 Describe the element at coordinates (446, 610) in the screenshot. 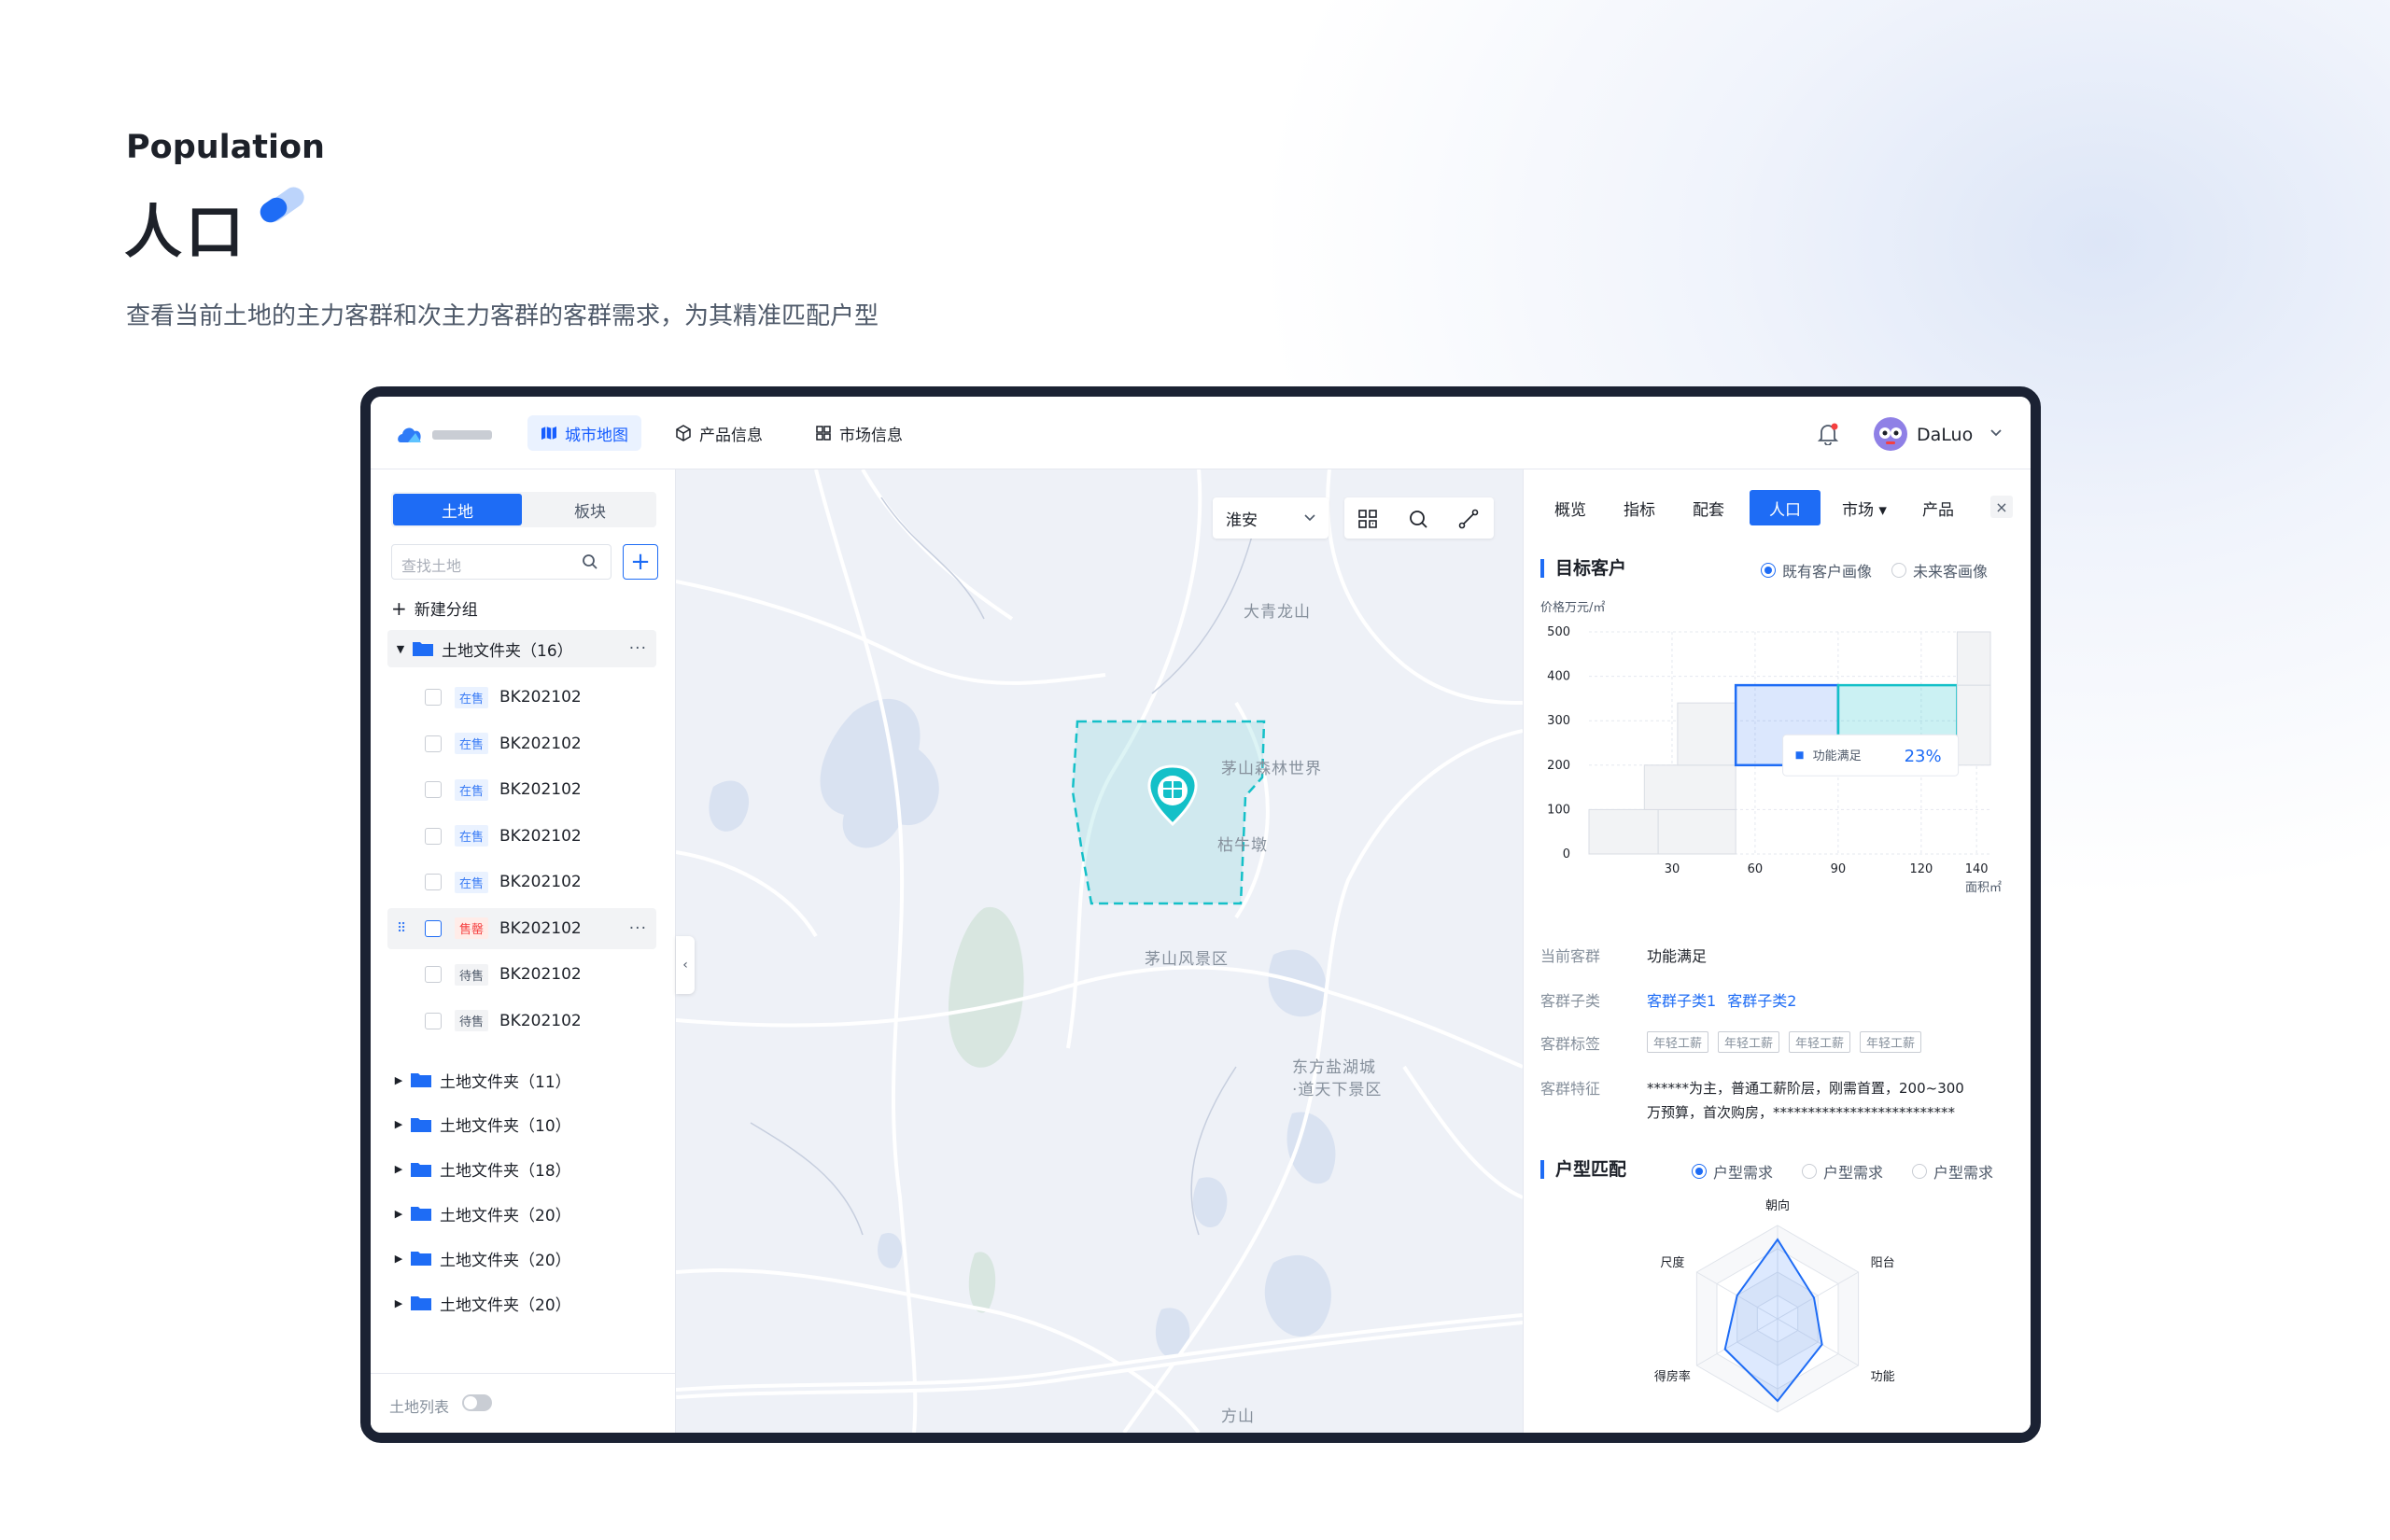

I see `new-group-label: 新建分组` at that location.